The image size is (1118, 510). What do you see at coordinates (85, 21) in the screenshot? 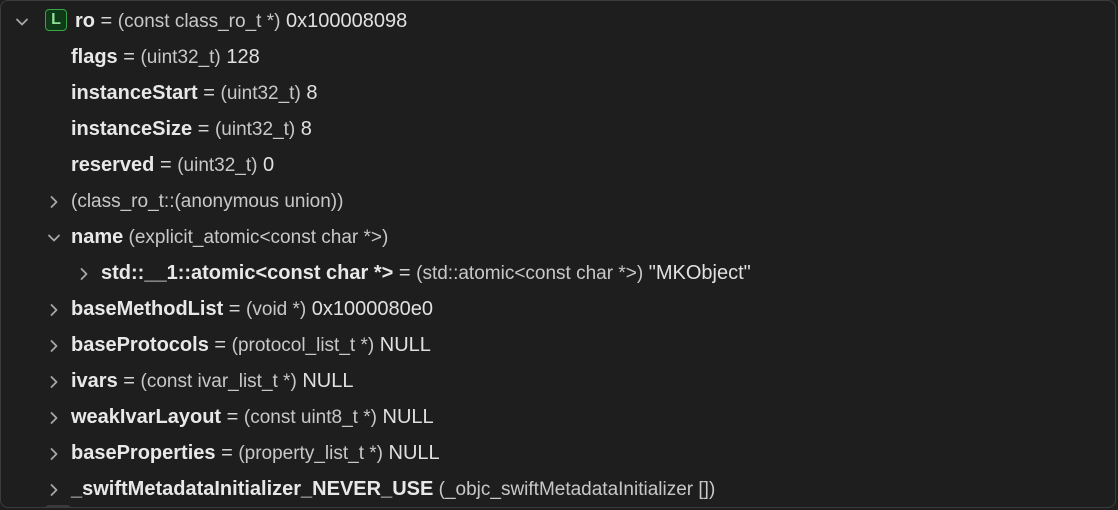
I see `variable-name: ro` at bounding box center [85, 21].